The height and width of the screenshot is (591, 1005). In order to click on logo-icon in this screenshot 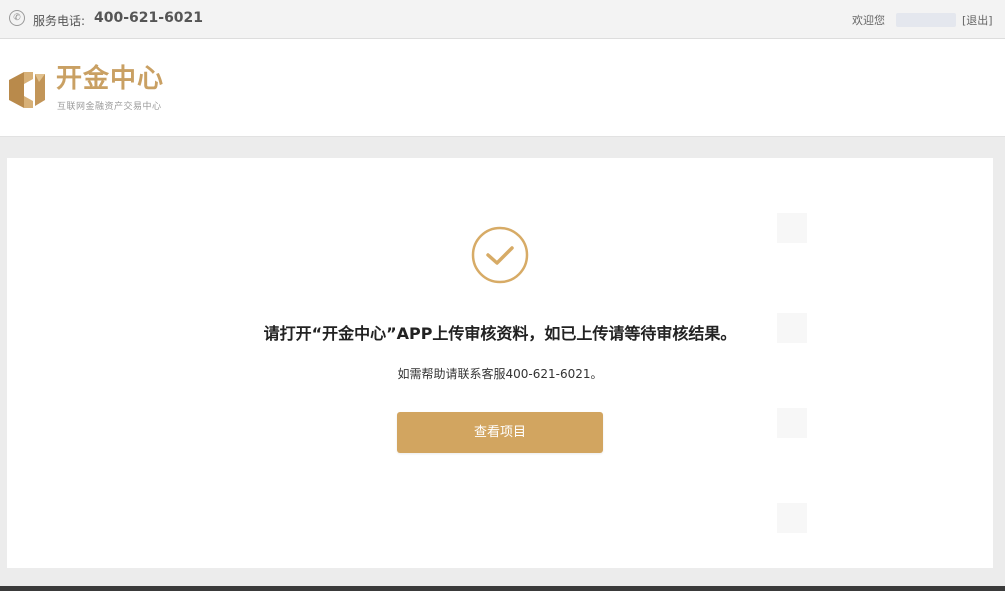, I will do `click(27, 90)`.